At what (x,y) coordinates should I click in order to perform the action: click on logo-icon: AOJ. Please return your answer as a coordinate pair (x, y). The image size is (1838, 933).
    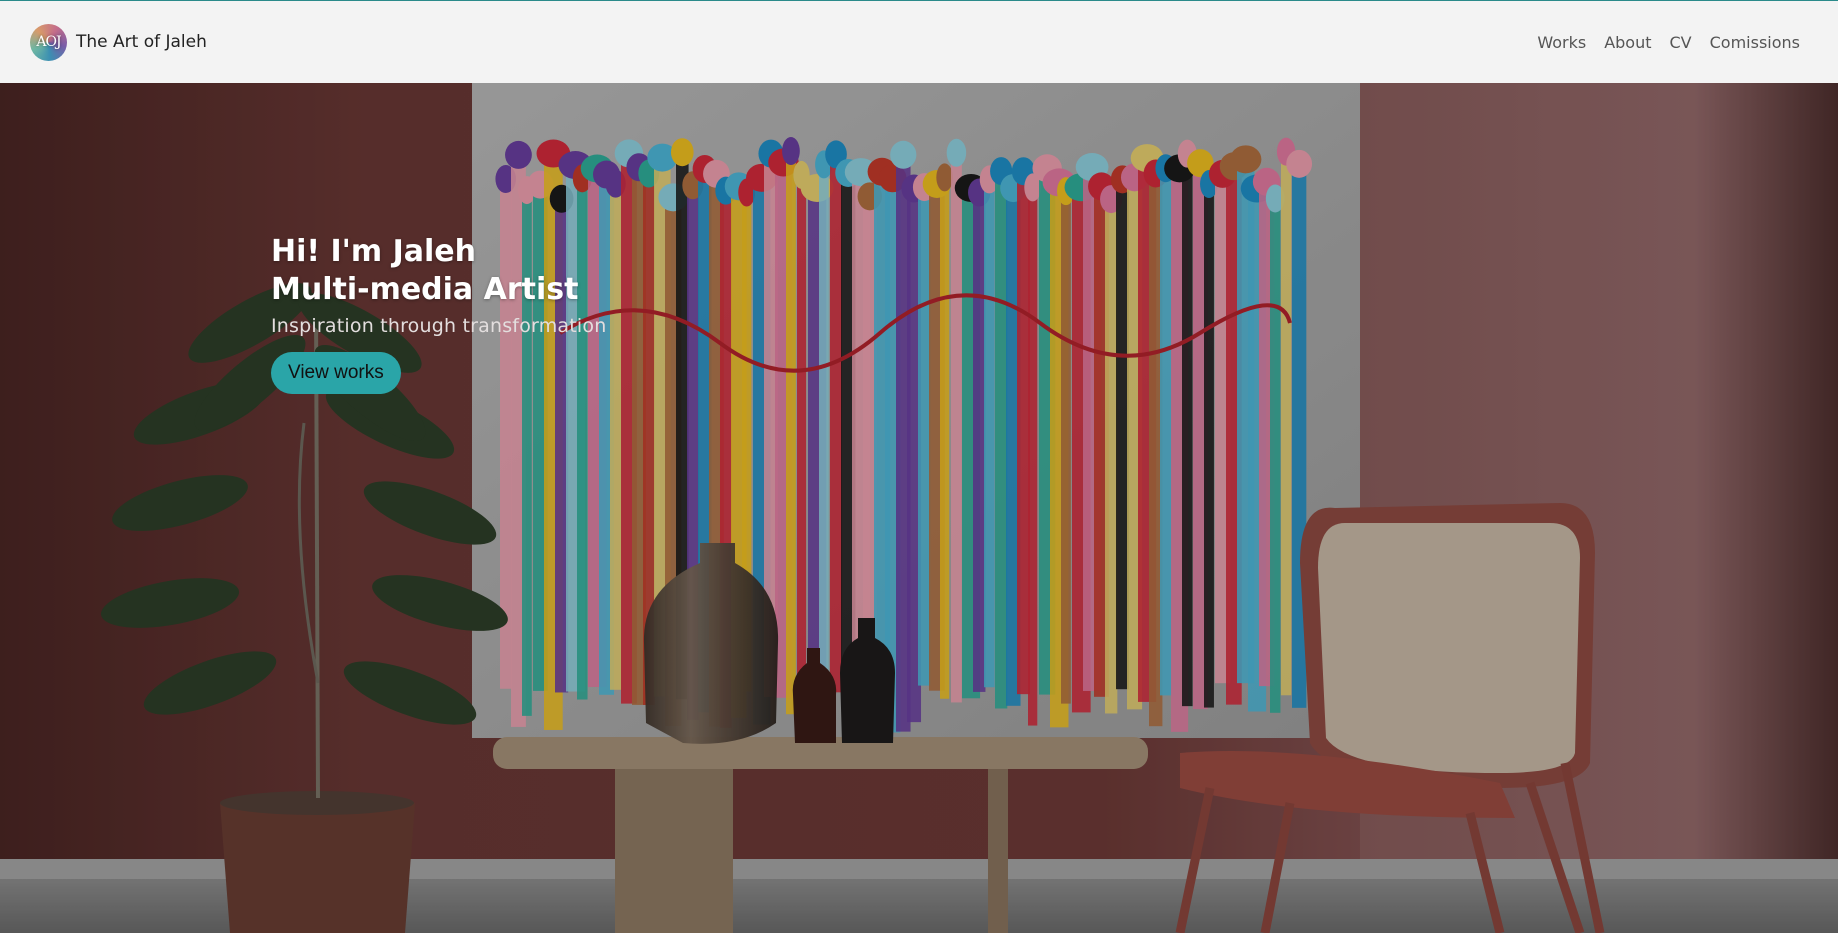
    Looking at the image, I should click on (48, 42).